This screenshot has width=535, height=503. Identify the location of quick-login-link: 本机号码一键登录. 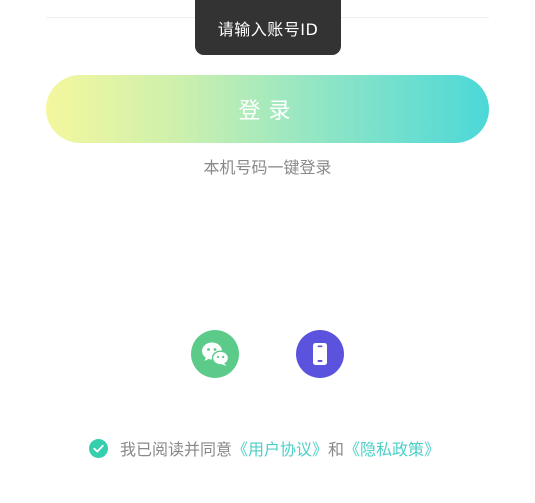
(267, 168).